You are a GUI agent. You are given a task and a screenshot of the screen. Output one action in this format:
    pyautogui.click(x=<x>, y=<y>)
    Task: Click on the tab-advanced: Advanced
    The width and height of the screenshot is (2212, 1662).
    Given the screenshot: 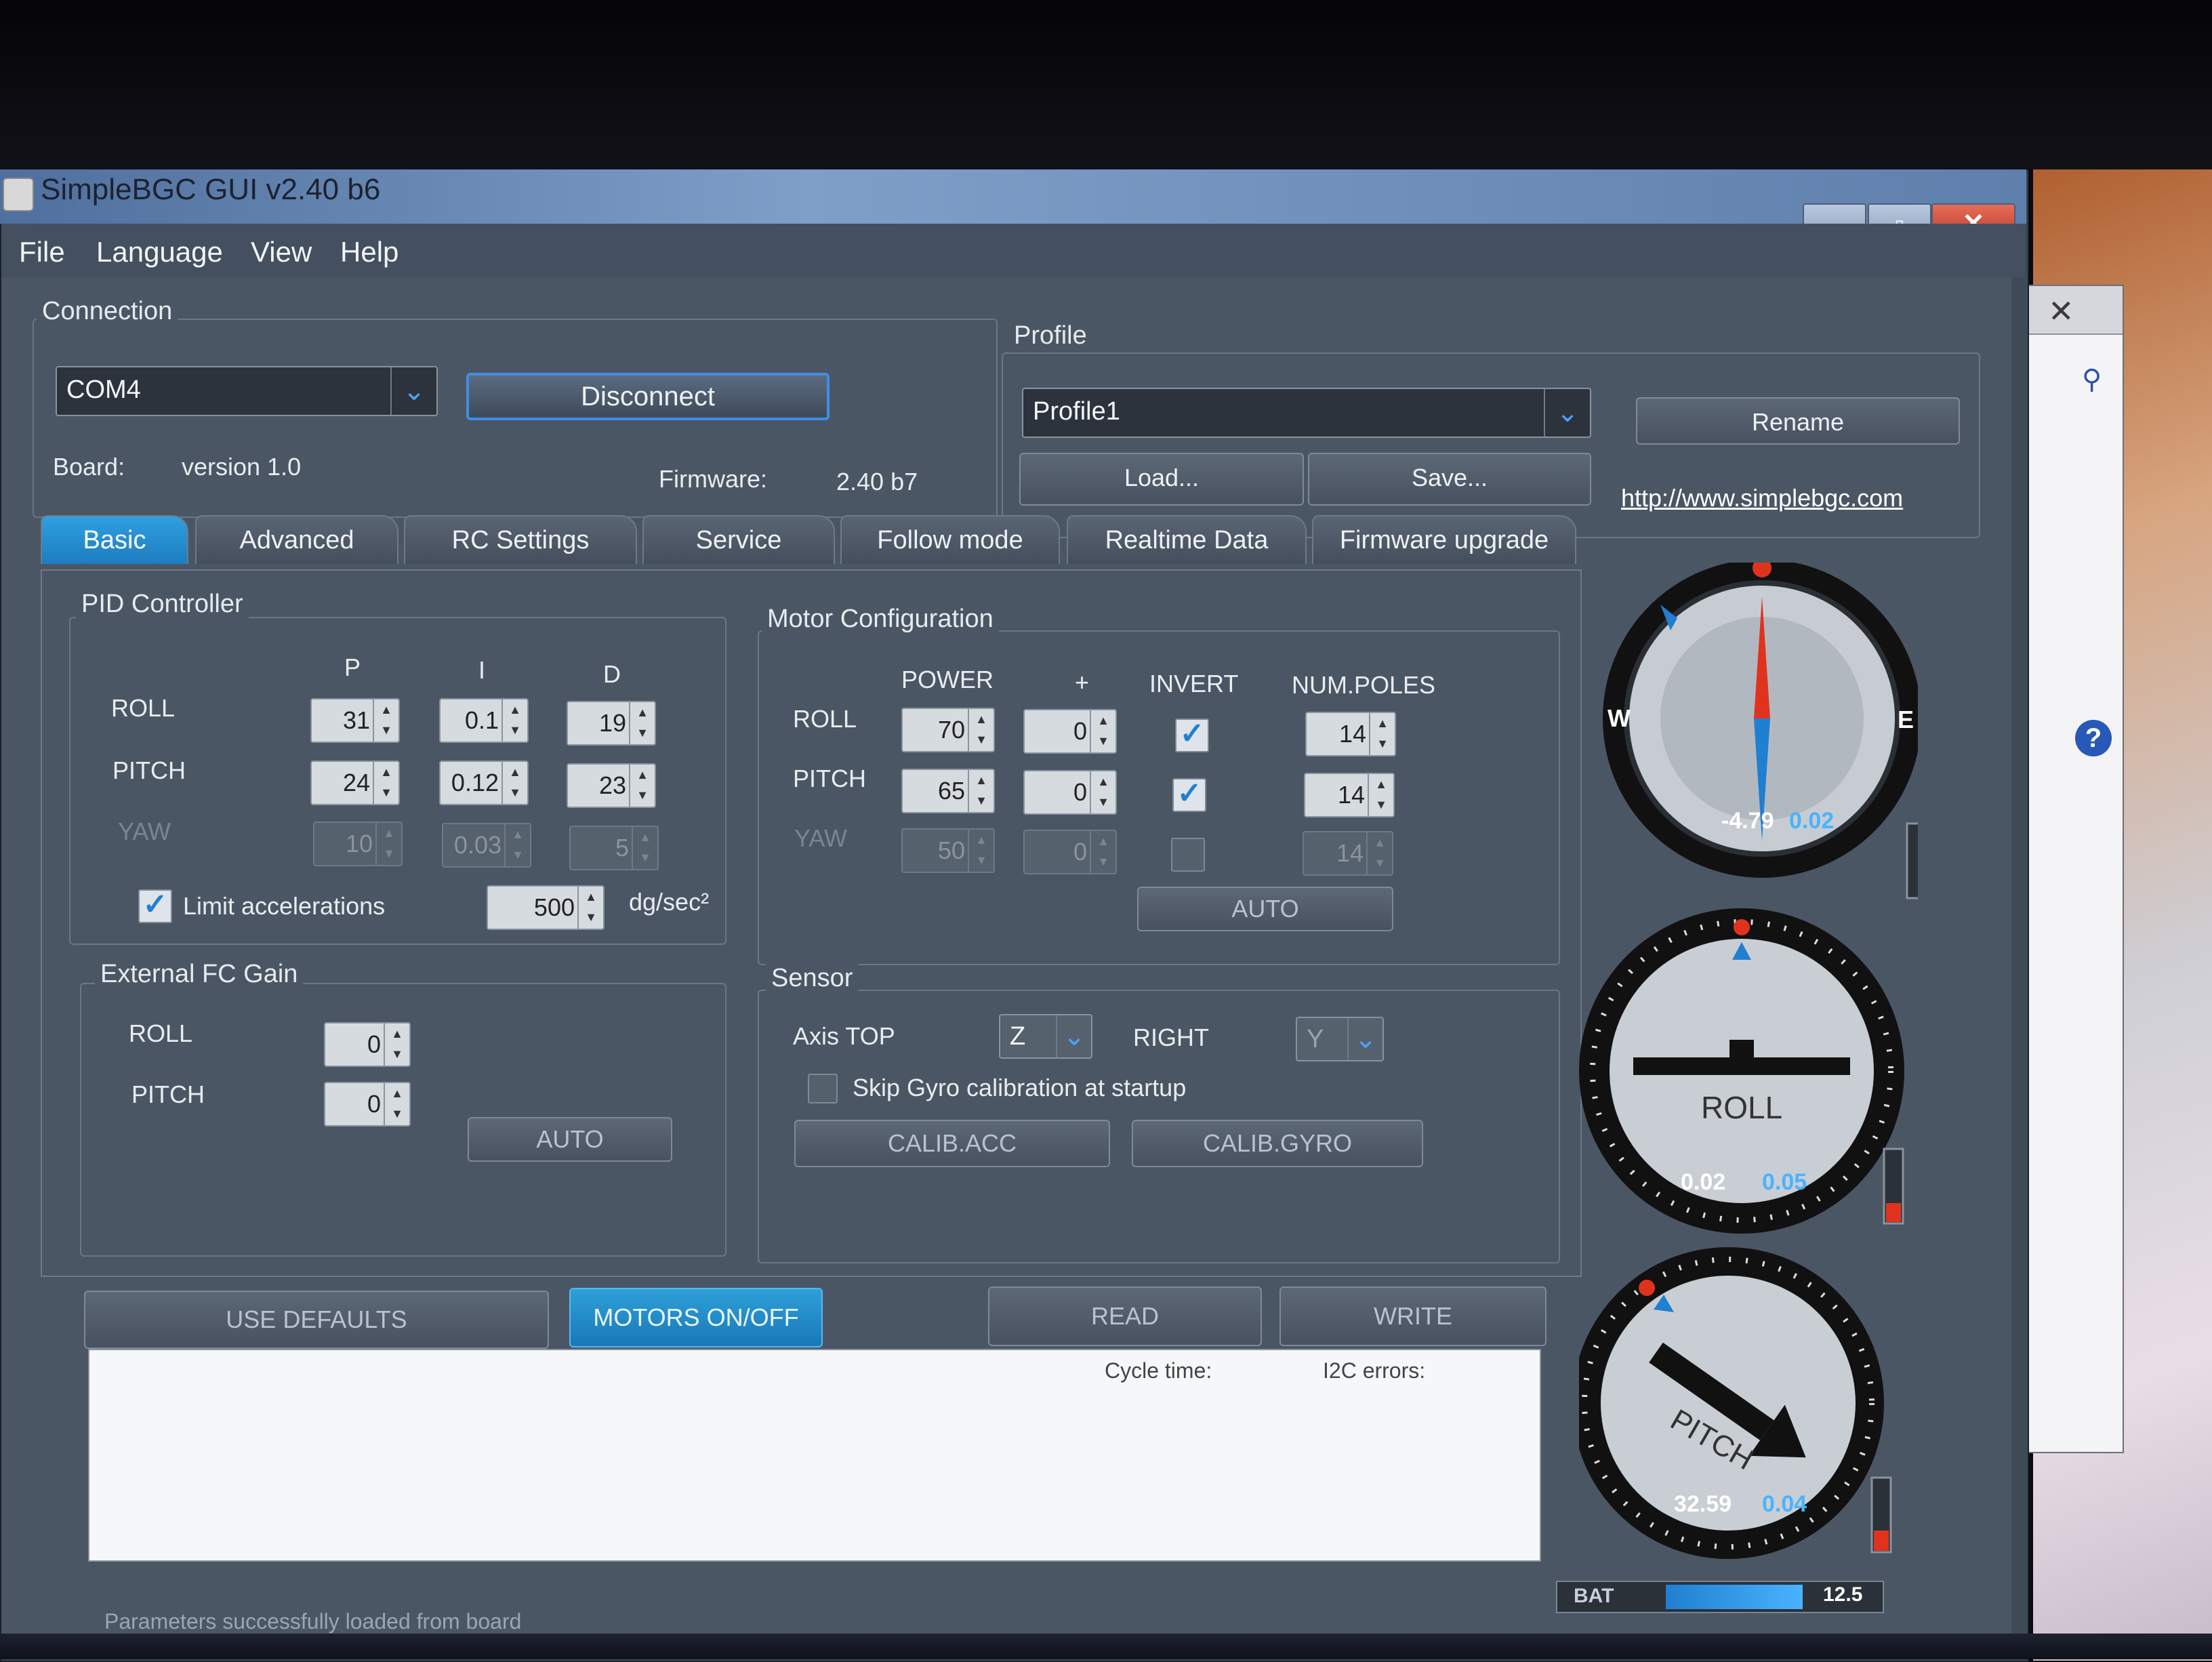 What is the action you would take?
    pyautogui.click(x=296, y=539)
    